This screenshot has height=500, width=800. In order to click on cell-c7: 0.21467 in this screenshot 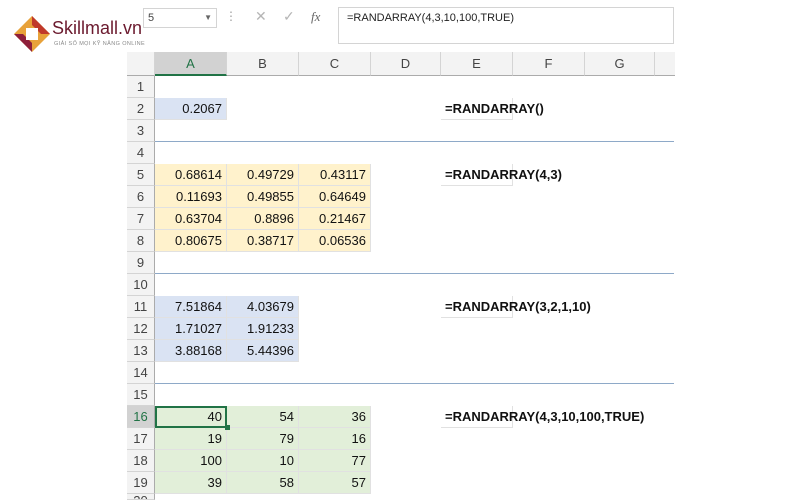, I will do `click(335, 219)`.